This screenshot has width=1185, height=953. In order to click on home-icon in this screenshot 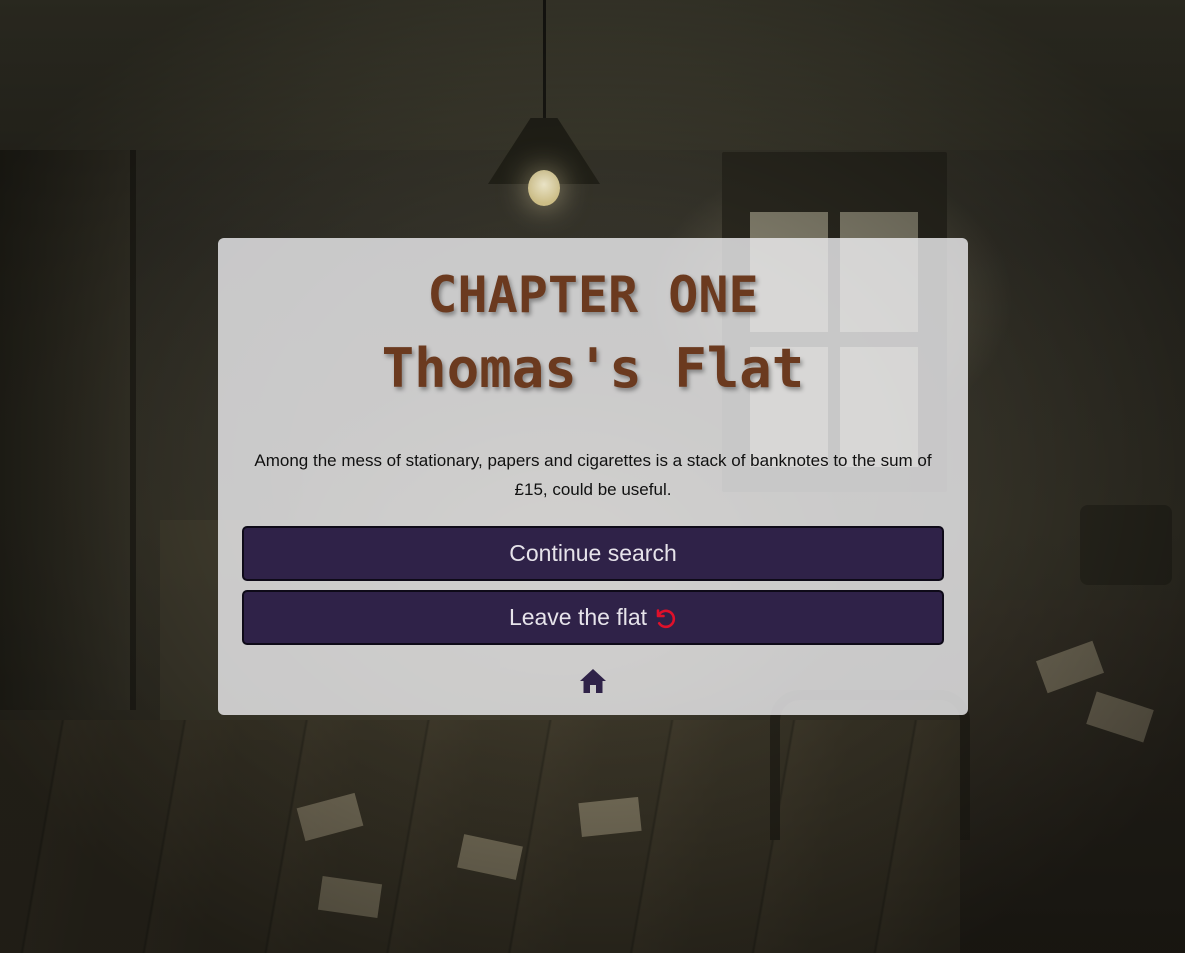, I will do `click(593, 681)`.